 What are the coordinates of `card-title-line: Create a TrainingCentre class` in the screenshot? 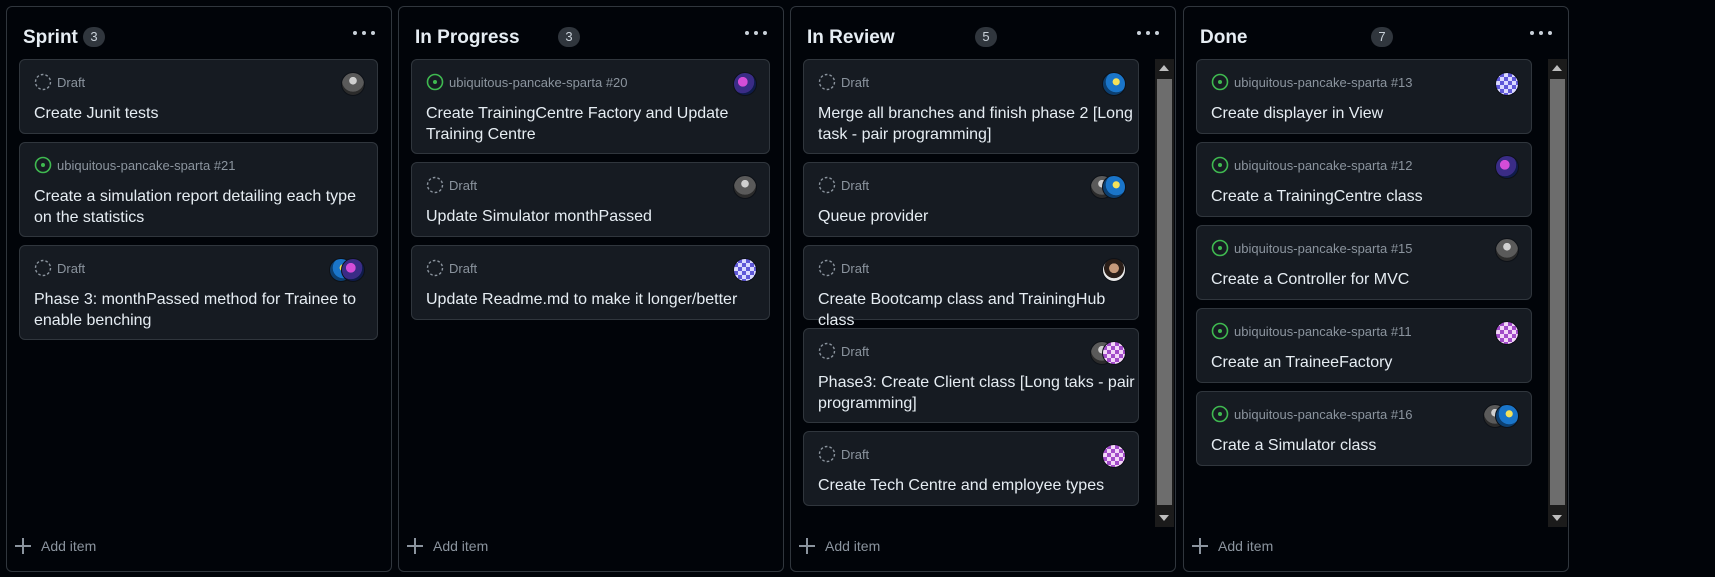 It's located at (1317, 196).